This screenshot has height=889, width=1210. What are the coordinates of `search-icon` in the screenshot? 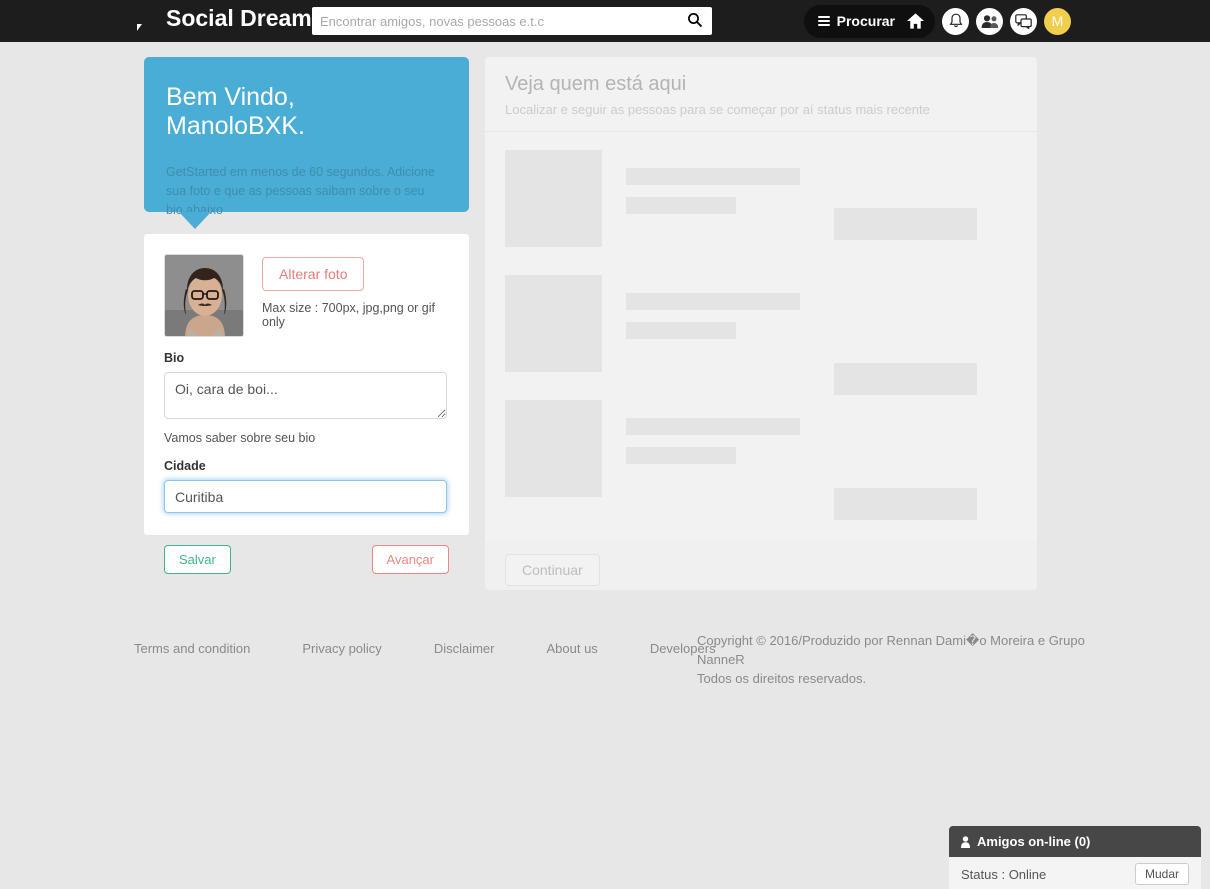 It's located at (695, 19).